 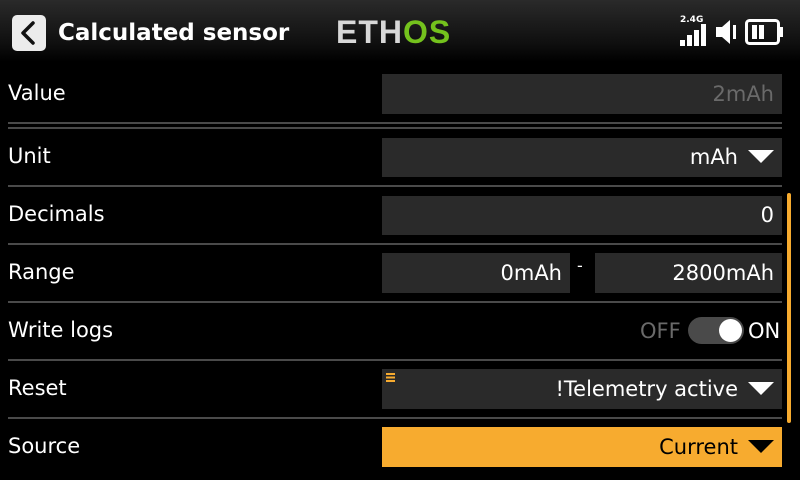 I want to click on header-bar: Calculated sensor ETHOS 2.4G, so click(x=400, y=31).